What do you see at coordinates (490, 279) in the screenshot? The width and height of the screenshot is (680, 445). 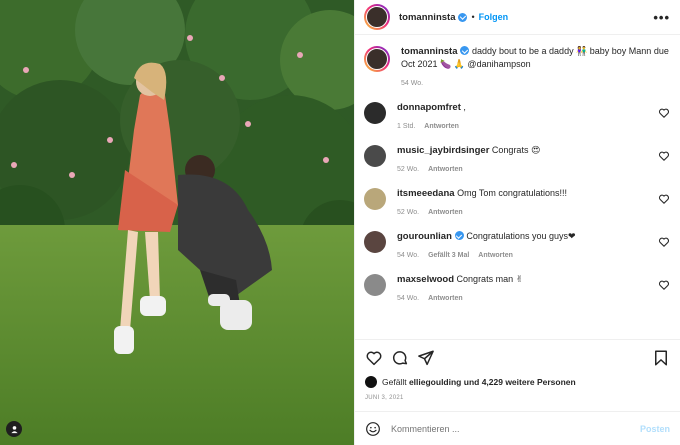 I see `comment-text: Congrats man ✌` at bounding box center [490, 279].